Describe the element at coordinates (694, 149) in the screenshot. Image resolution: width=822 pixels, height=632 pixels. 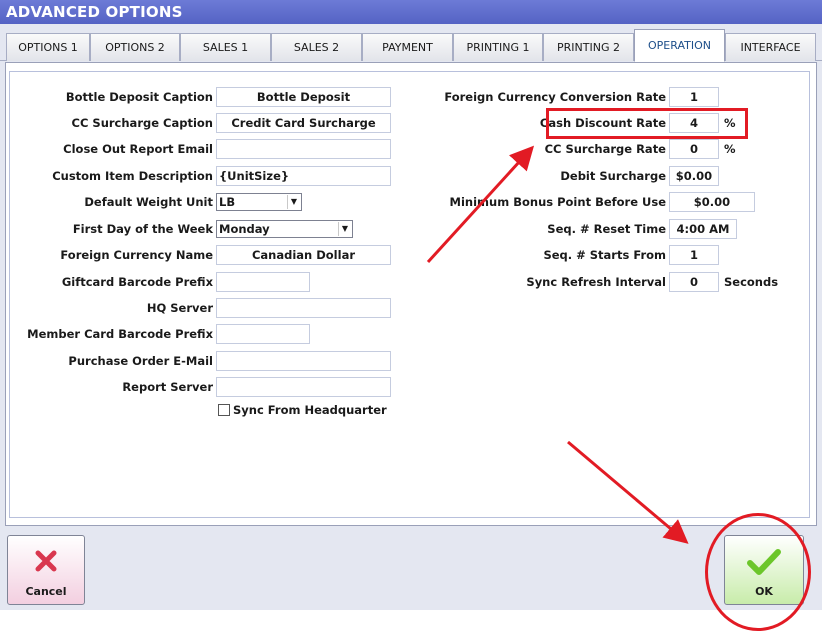
I see `cc-surcharge-rate-field: 0` at that location.